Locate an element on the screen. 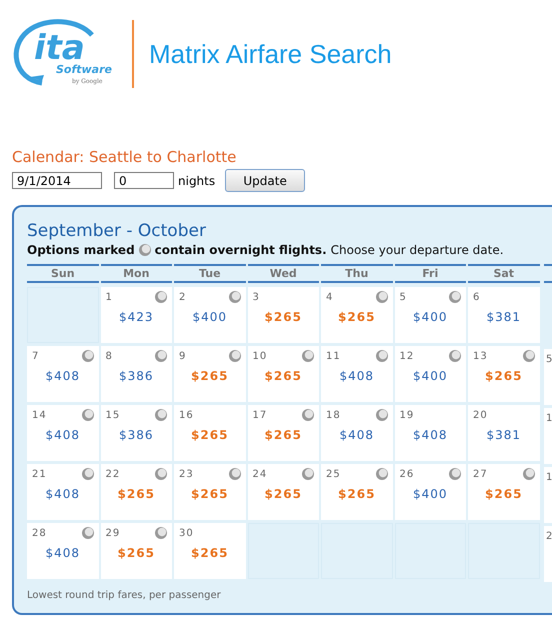 The height and width of the screenshot is (624, 552). day-number: 11 is located at coordinates (333, 356).